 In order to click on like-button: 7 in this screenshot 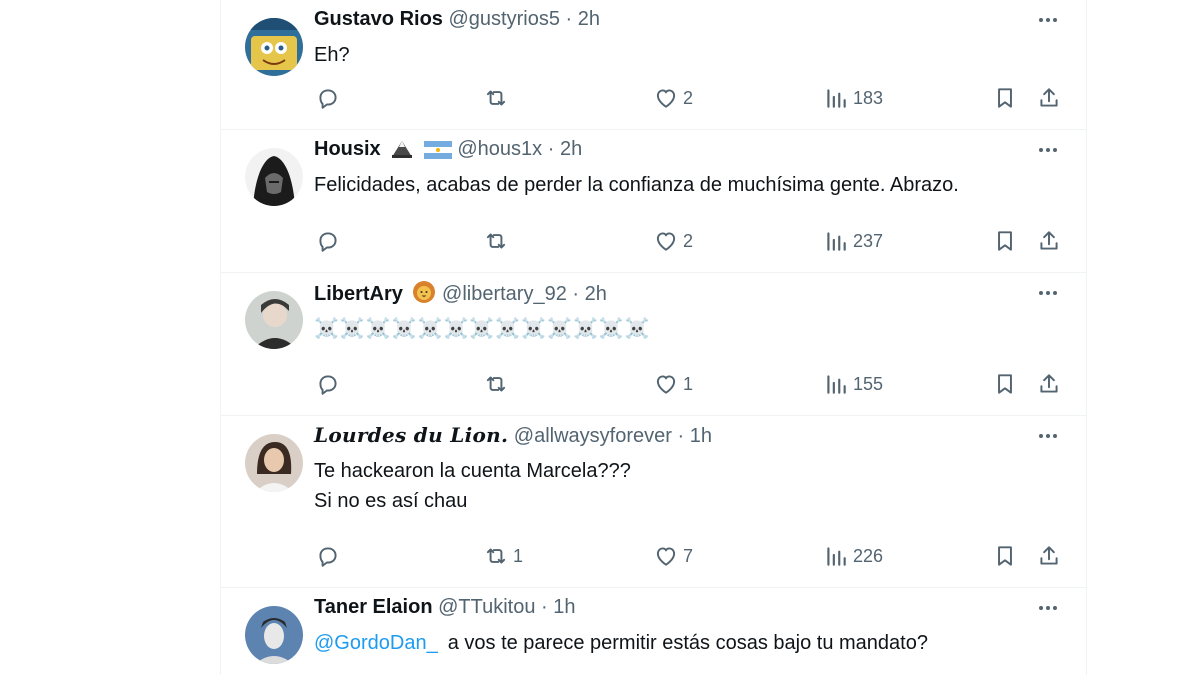, I will do `click(673, 556)`.